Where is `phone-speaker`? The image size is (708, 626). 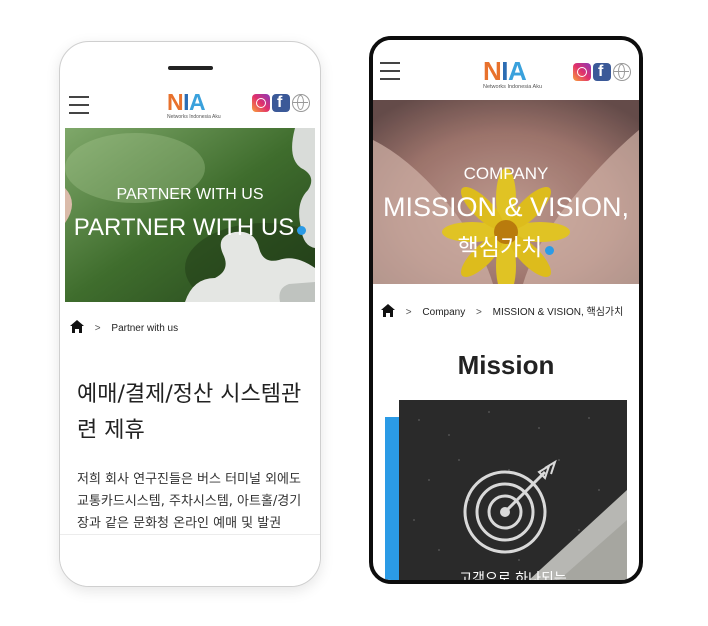
phone-speaker is located at coordinates (190, 68).